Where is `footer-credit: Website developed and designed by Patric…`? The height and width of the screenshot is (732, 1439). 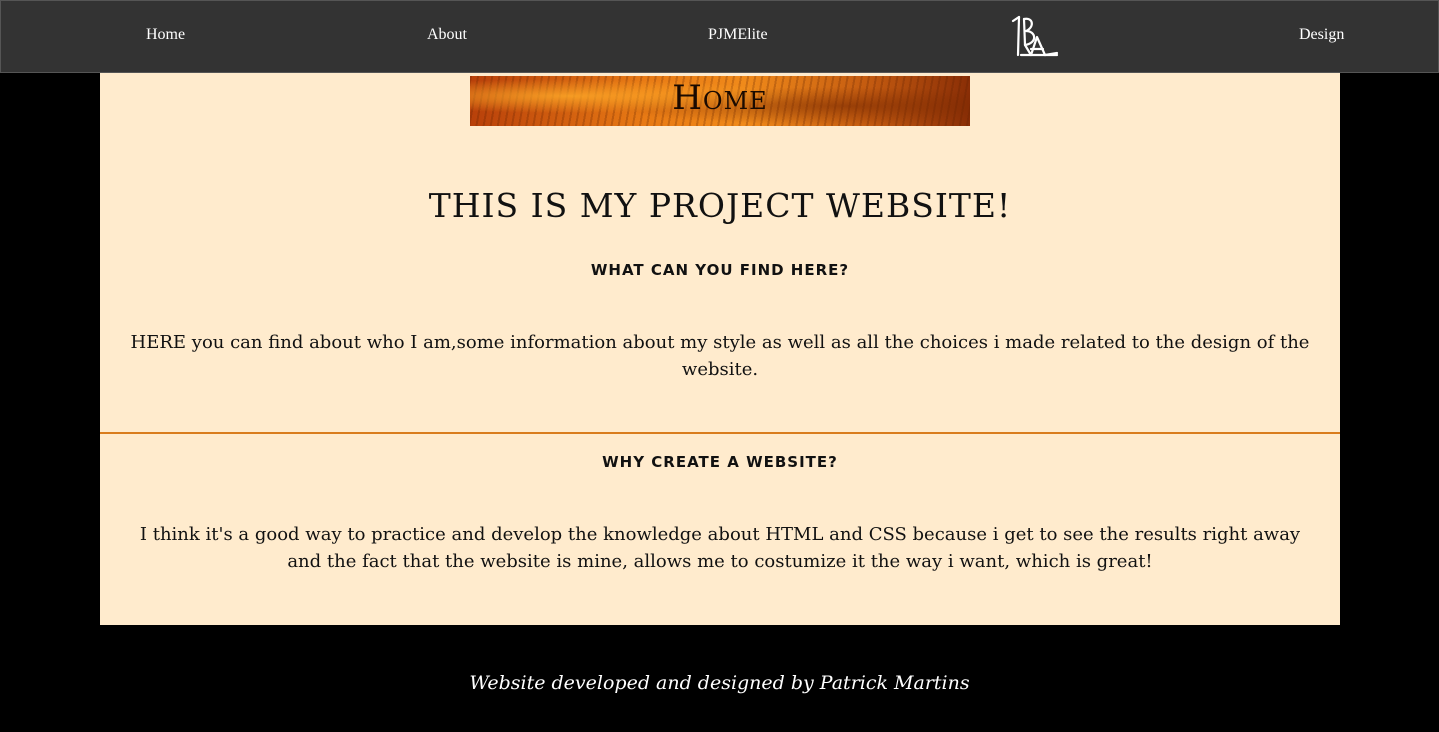 footer-credit: Website developed and designed by Patric… is located at coordinates (719, 683).